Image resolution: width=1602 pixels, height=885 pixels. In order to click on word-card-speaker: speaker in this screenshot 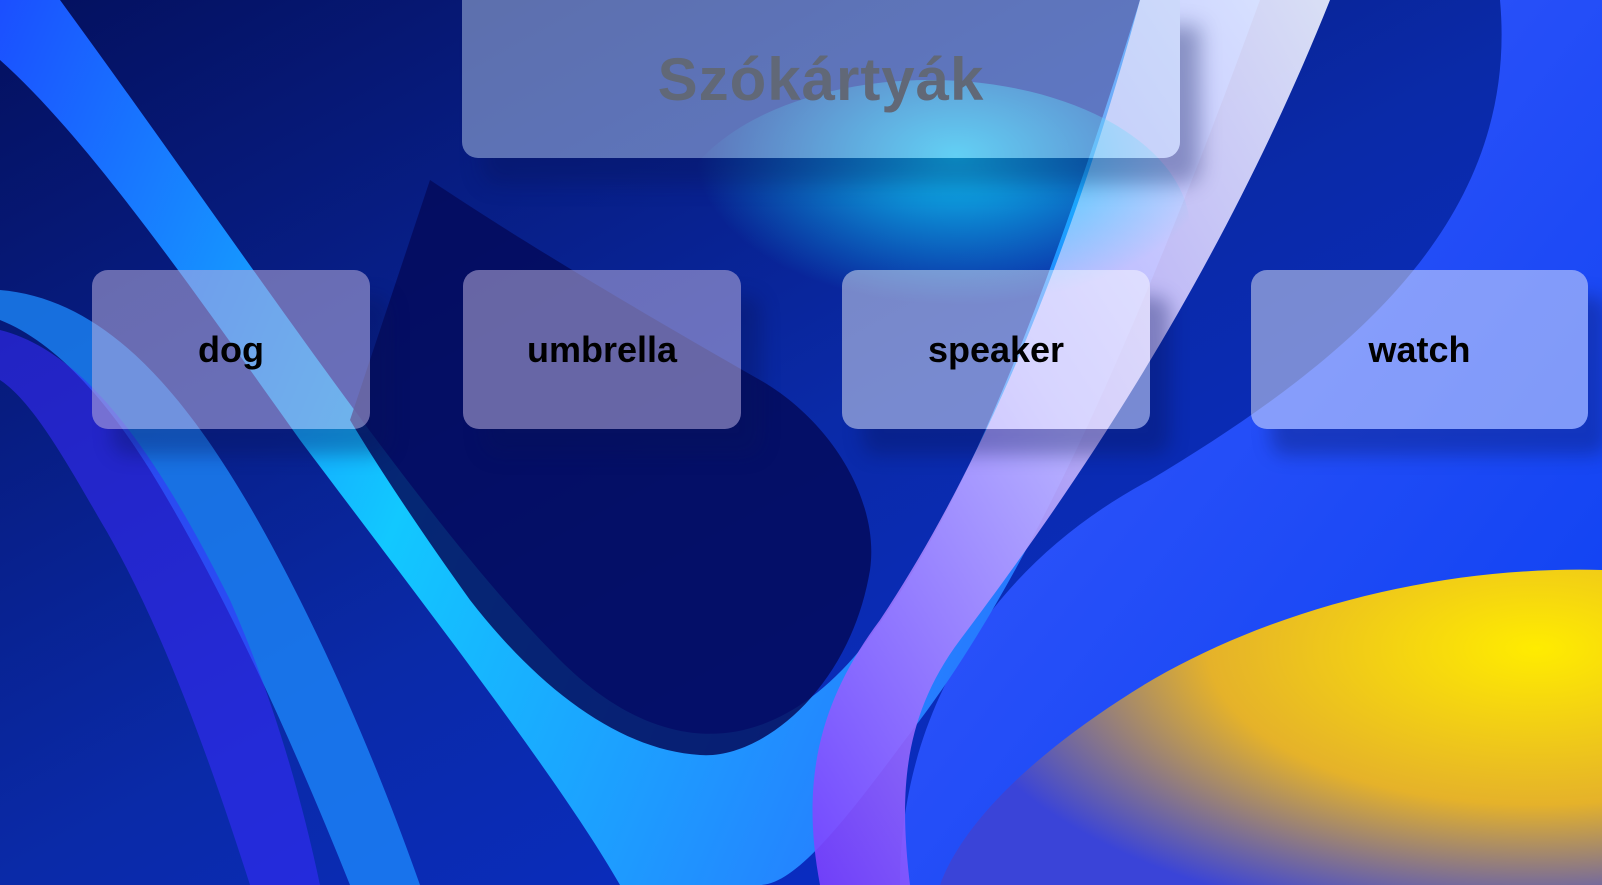, I will do `click(996, 349)`.